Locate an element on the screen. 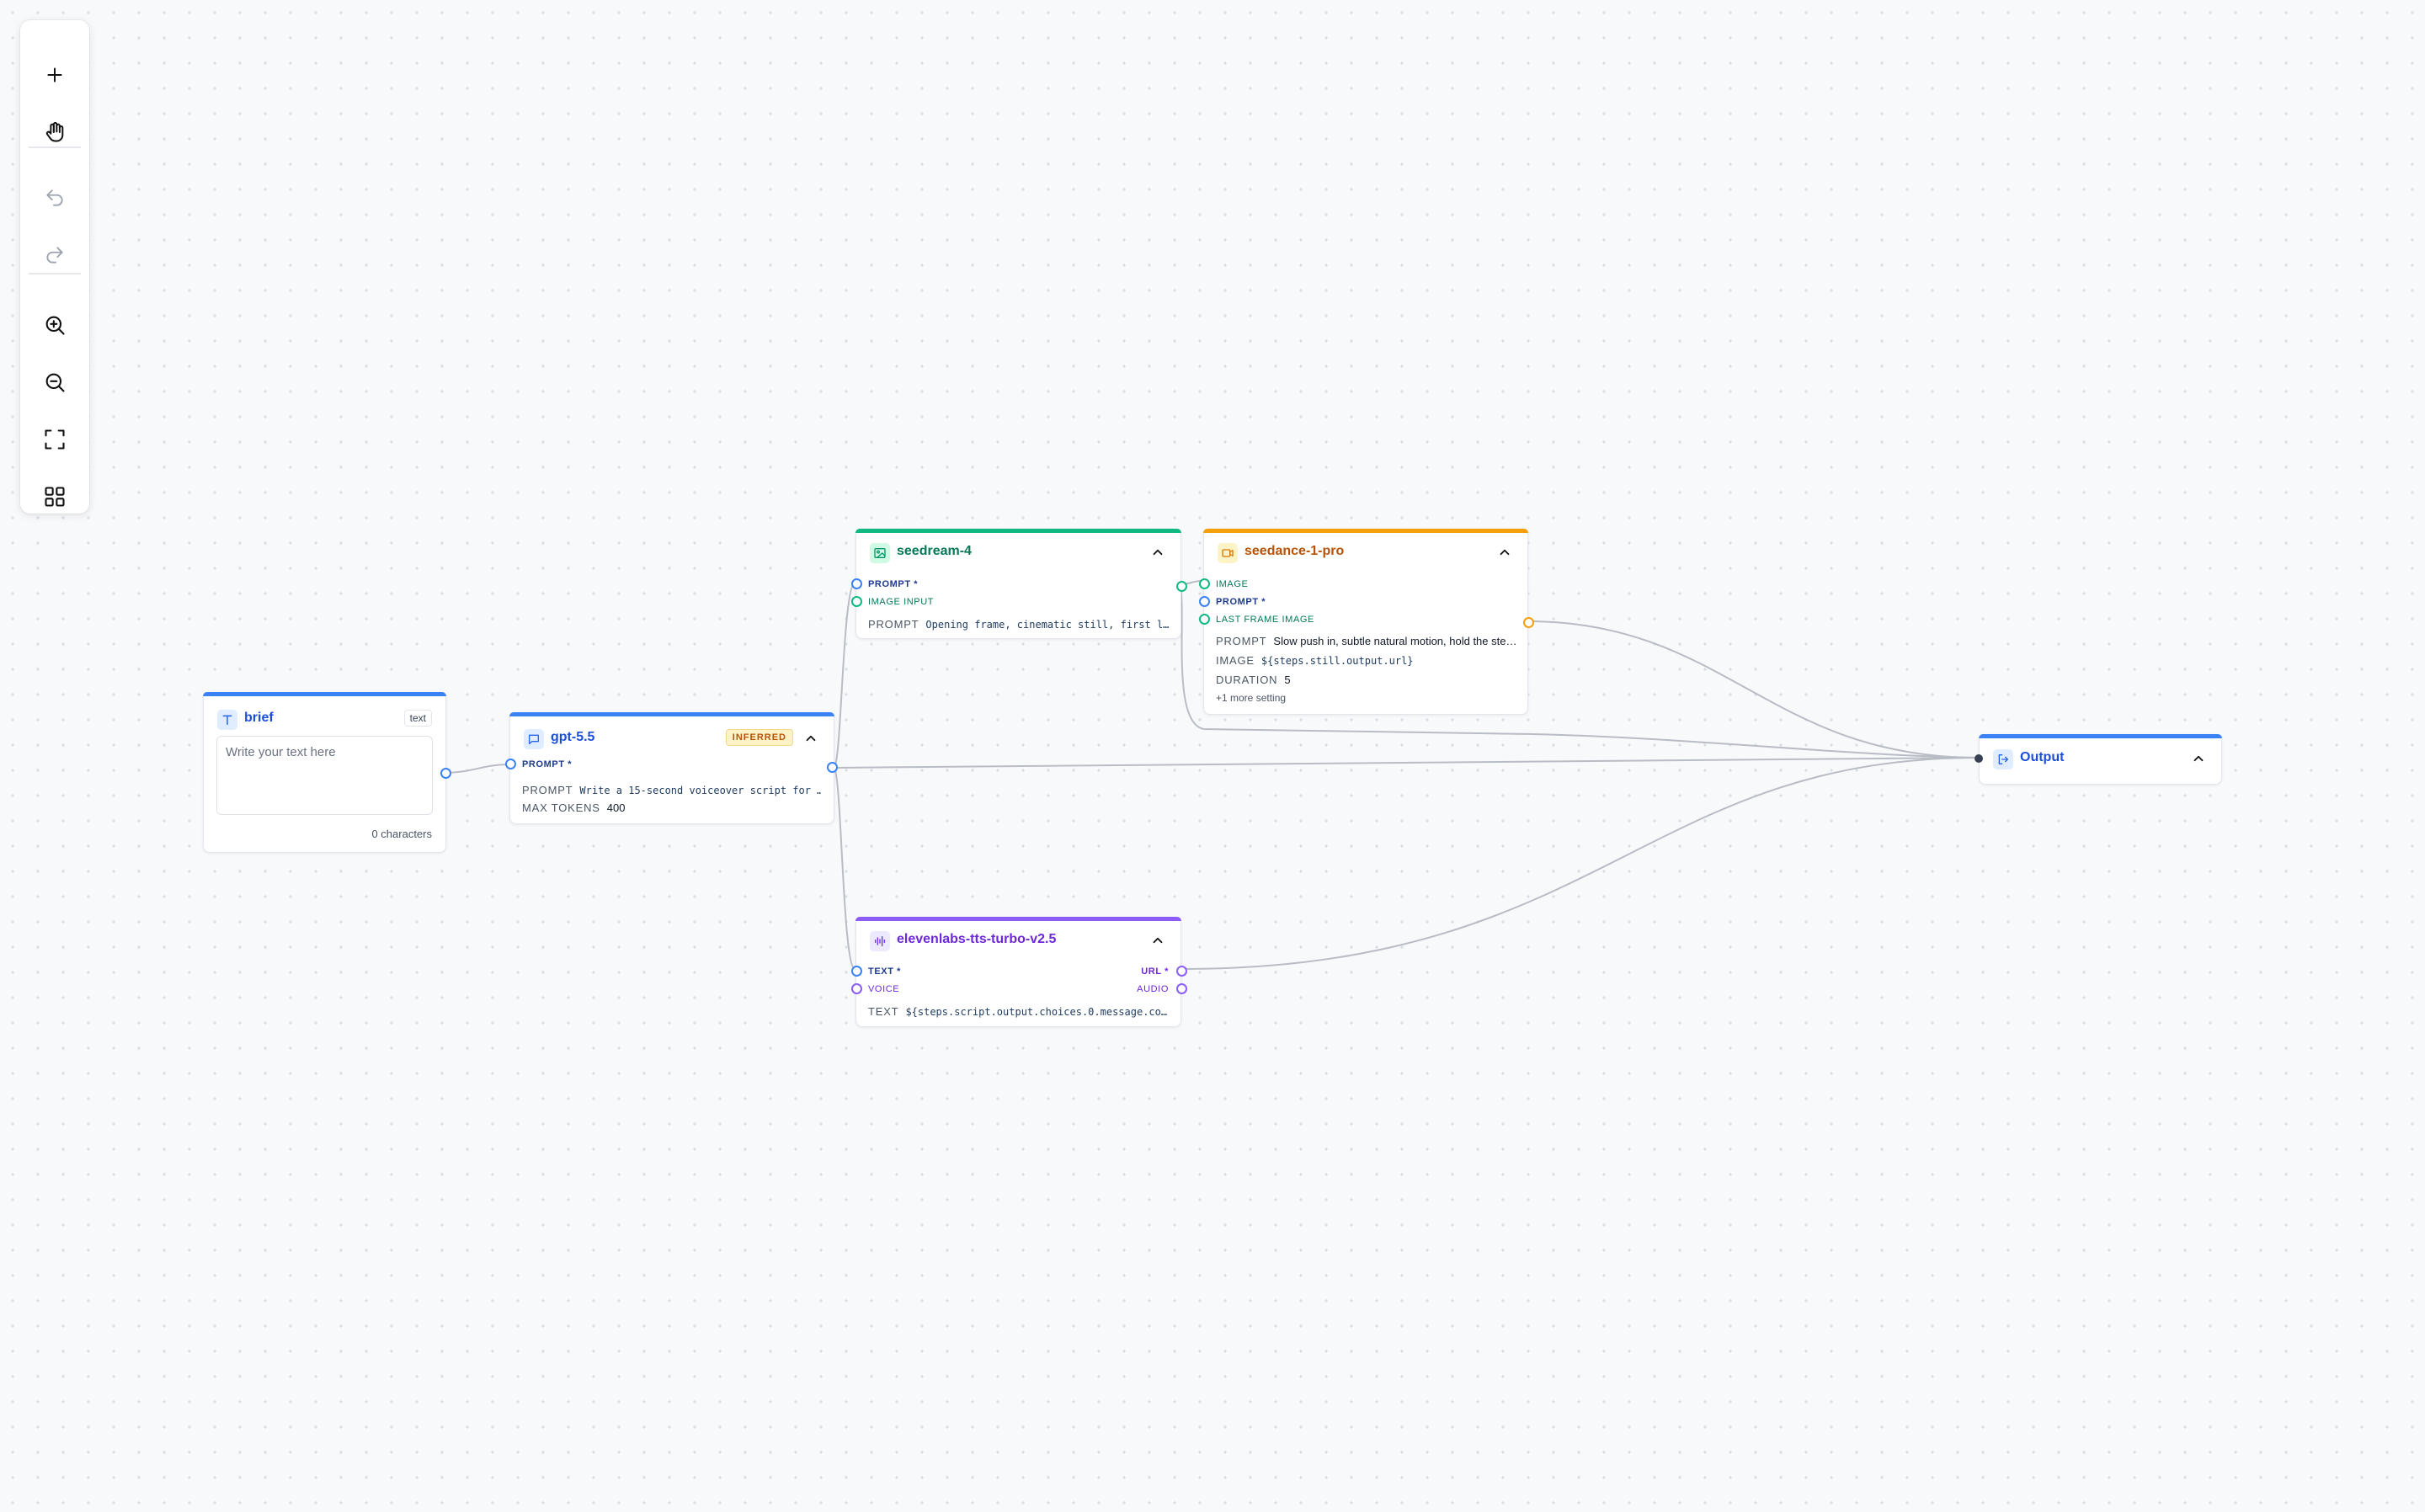  more-settings-link: +1 more setting is located at coordinates (1251, 698).